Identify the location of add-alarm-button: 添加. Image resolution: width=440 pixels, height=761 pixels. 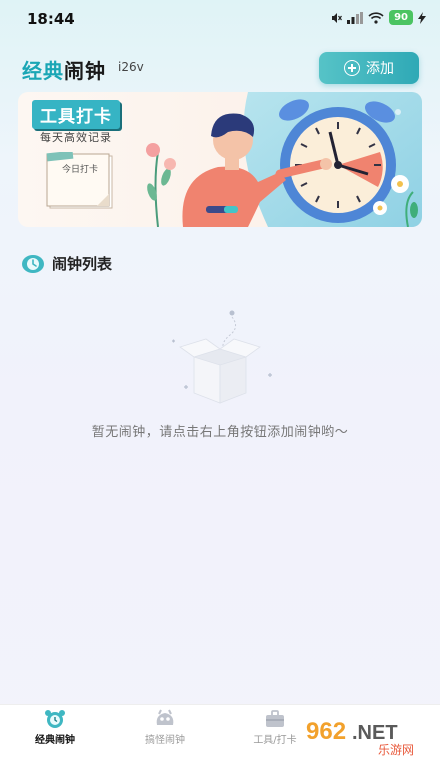
(369, 68).